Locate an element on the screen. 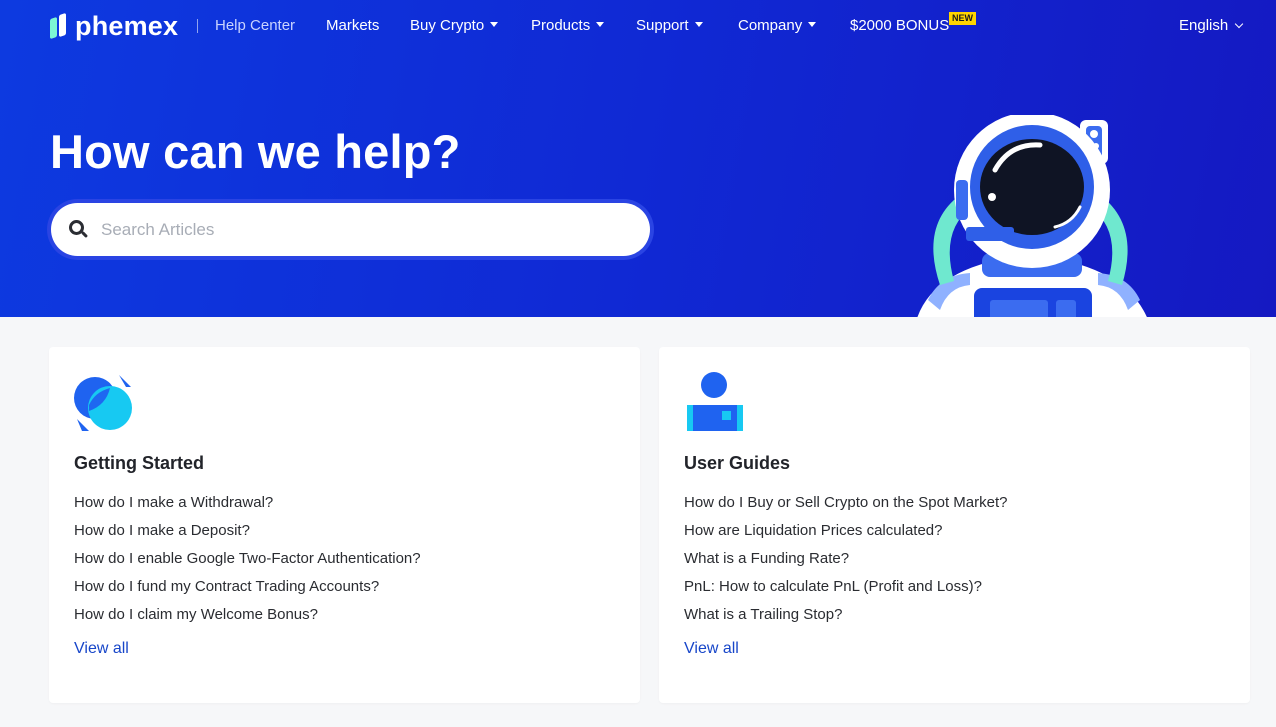 The width and height of the screenshot is (1276, 727). nav-markets: Markets is located at coordinates (352, 26).